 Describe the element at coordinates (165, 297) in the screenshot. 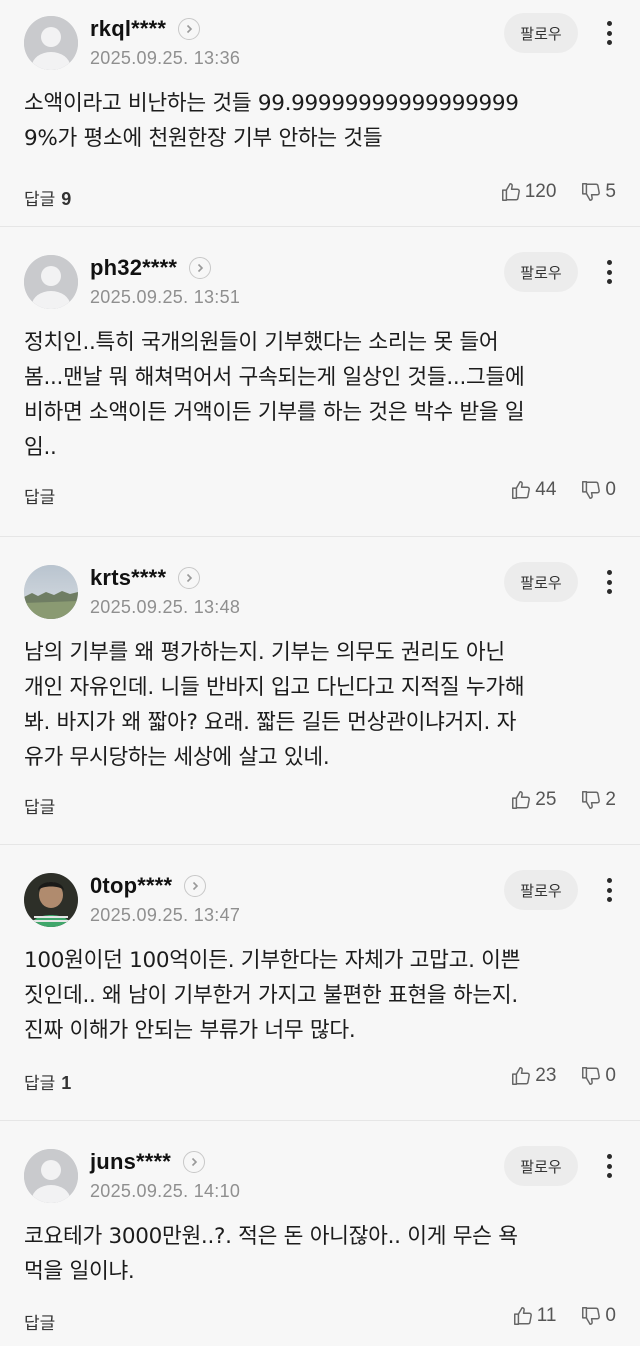

I see `comment-date: 2025.09.25. 13:51` at that location.